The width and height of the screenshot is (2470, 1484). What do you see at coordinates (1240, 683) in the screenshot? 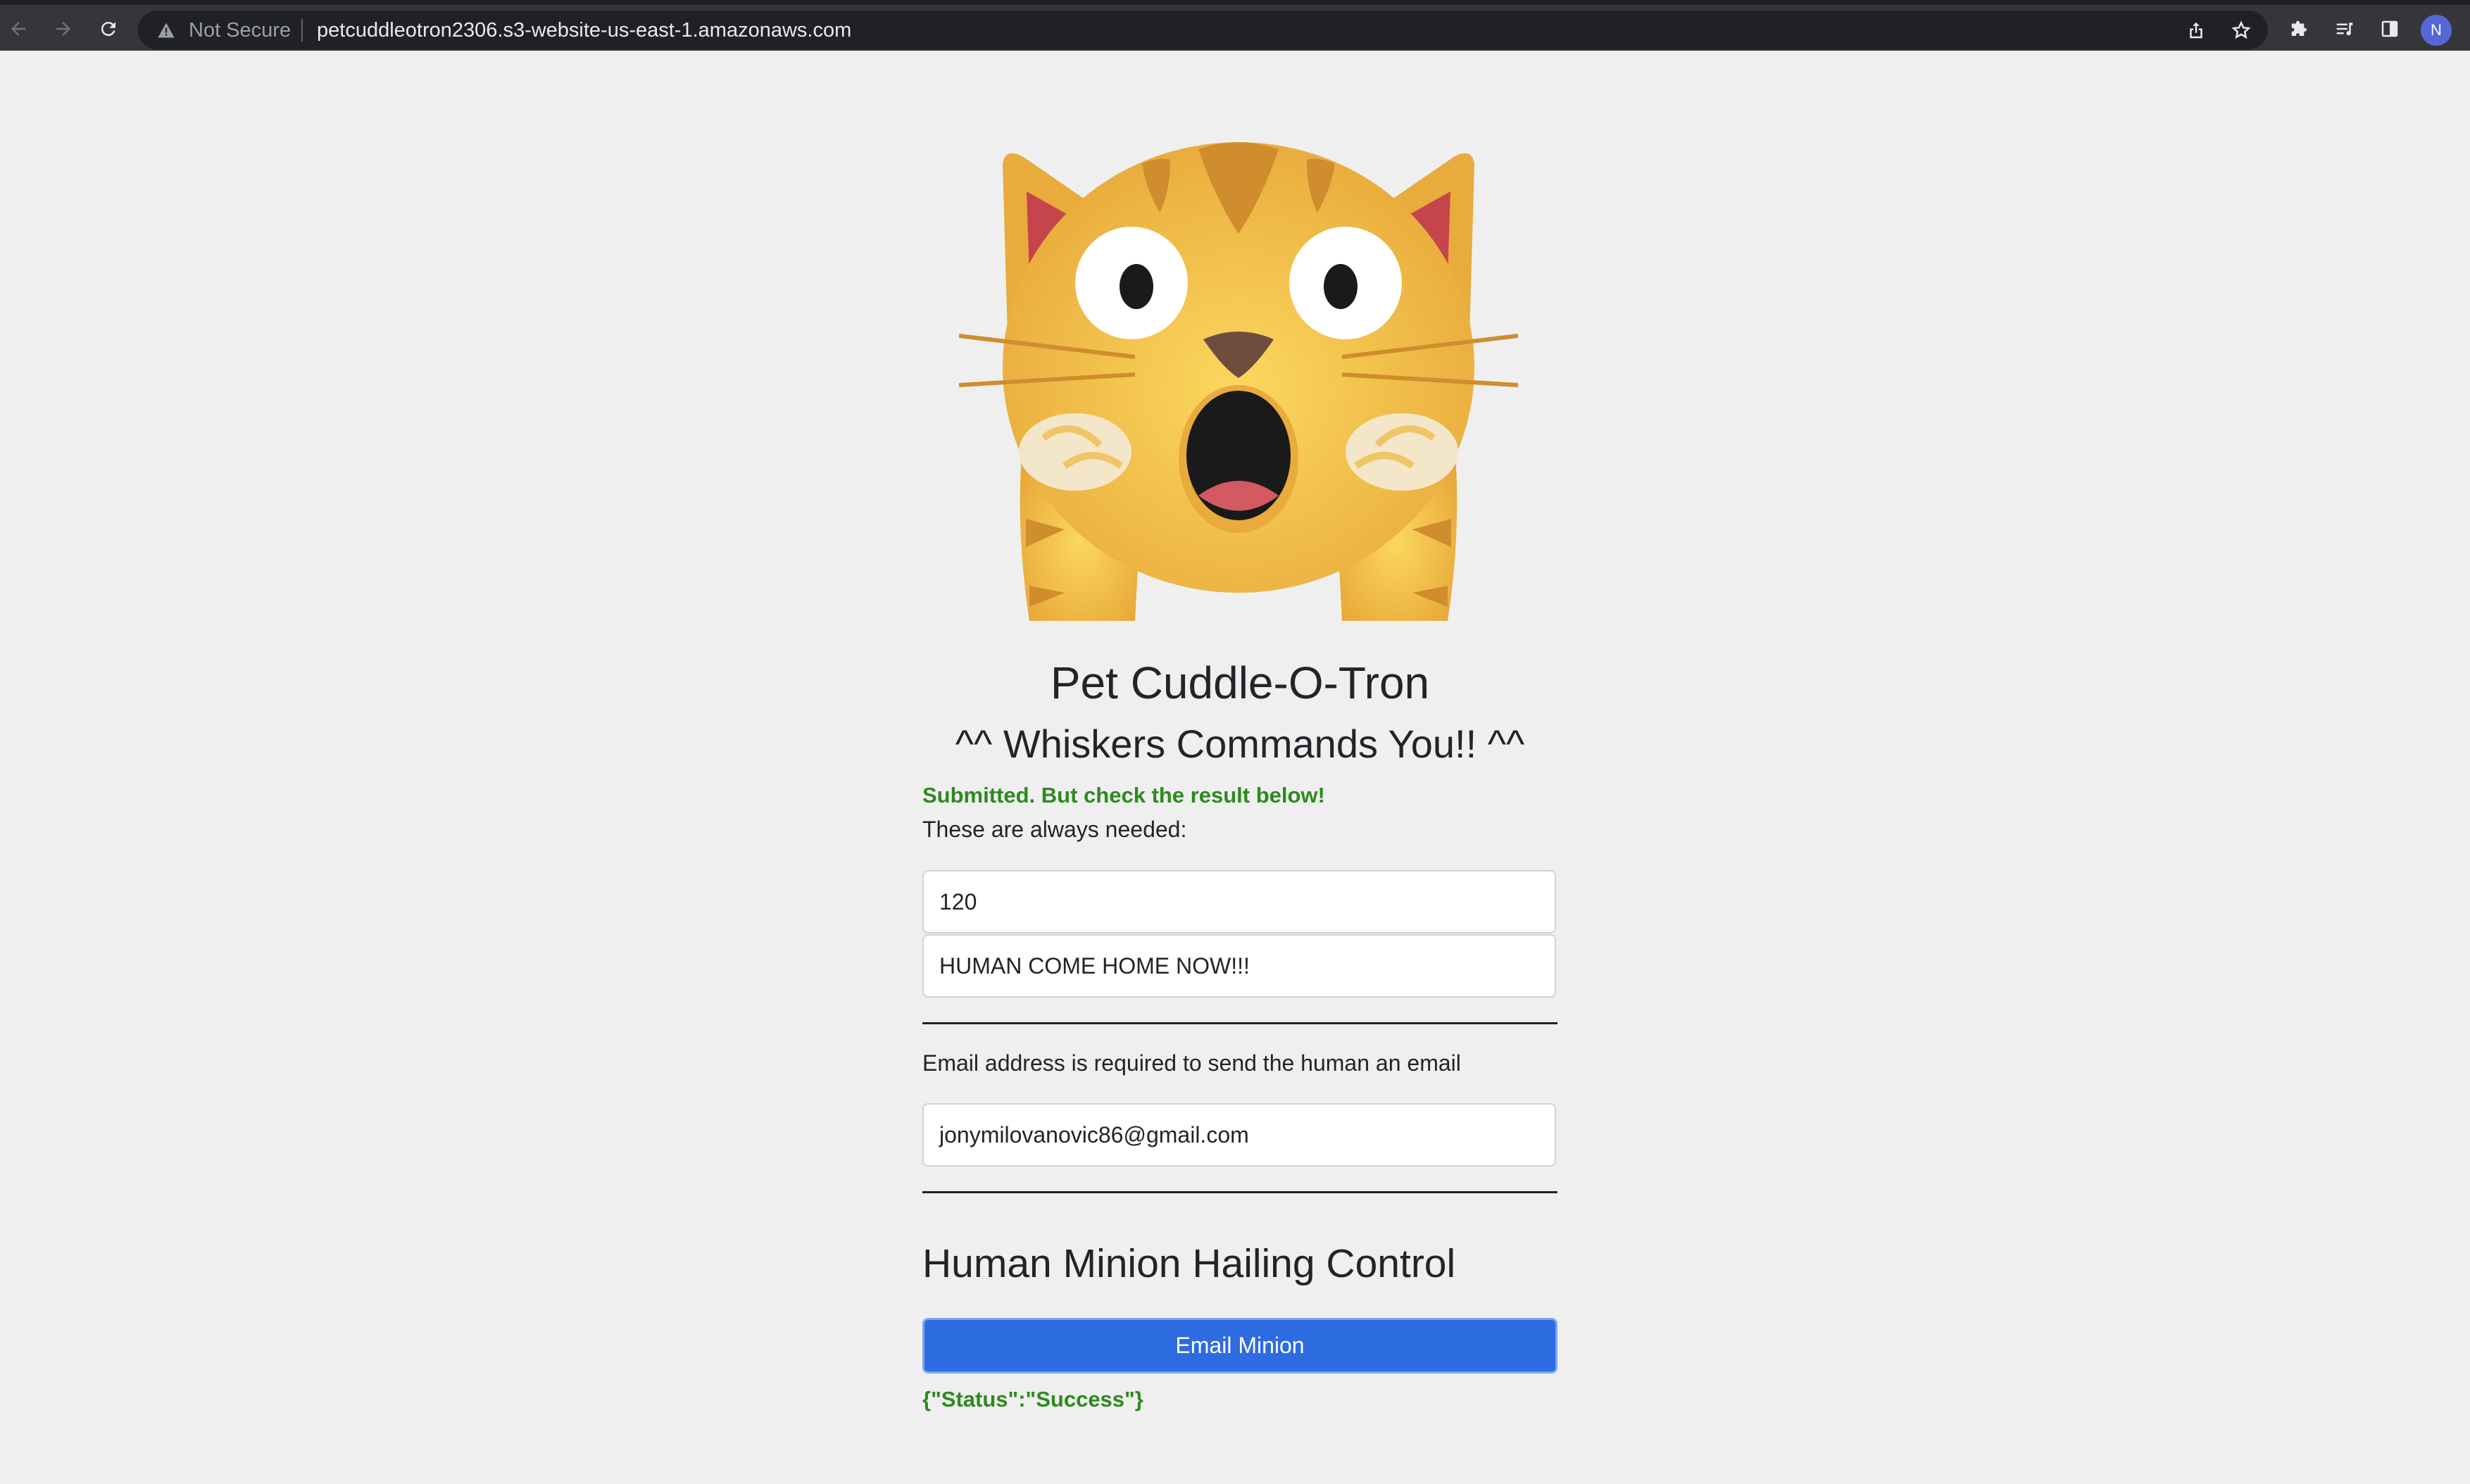
I see `page-title: Pet Cuddle-O-Tron` at bounding box center [1240, 683].